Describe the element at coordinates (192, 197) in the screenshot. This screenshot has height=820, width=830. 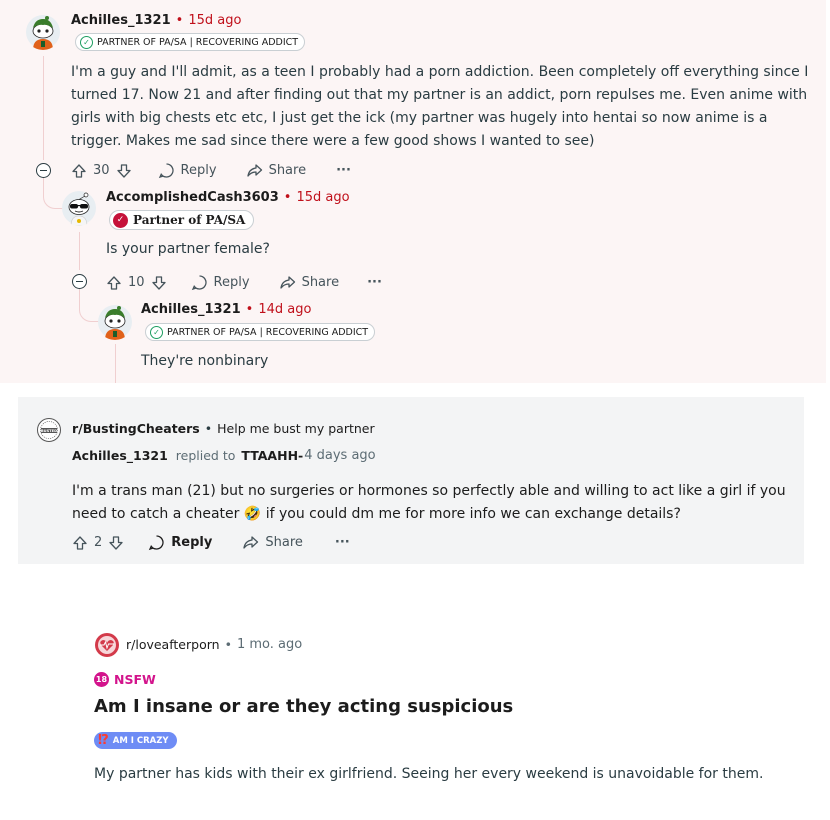
I see `username: AccomplishedCash3603` at that location.